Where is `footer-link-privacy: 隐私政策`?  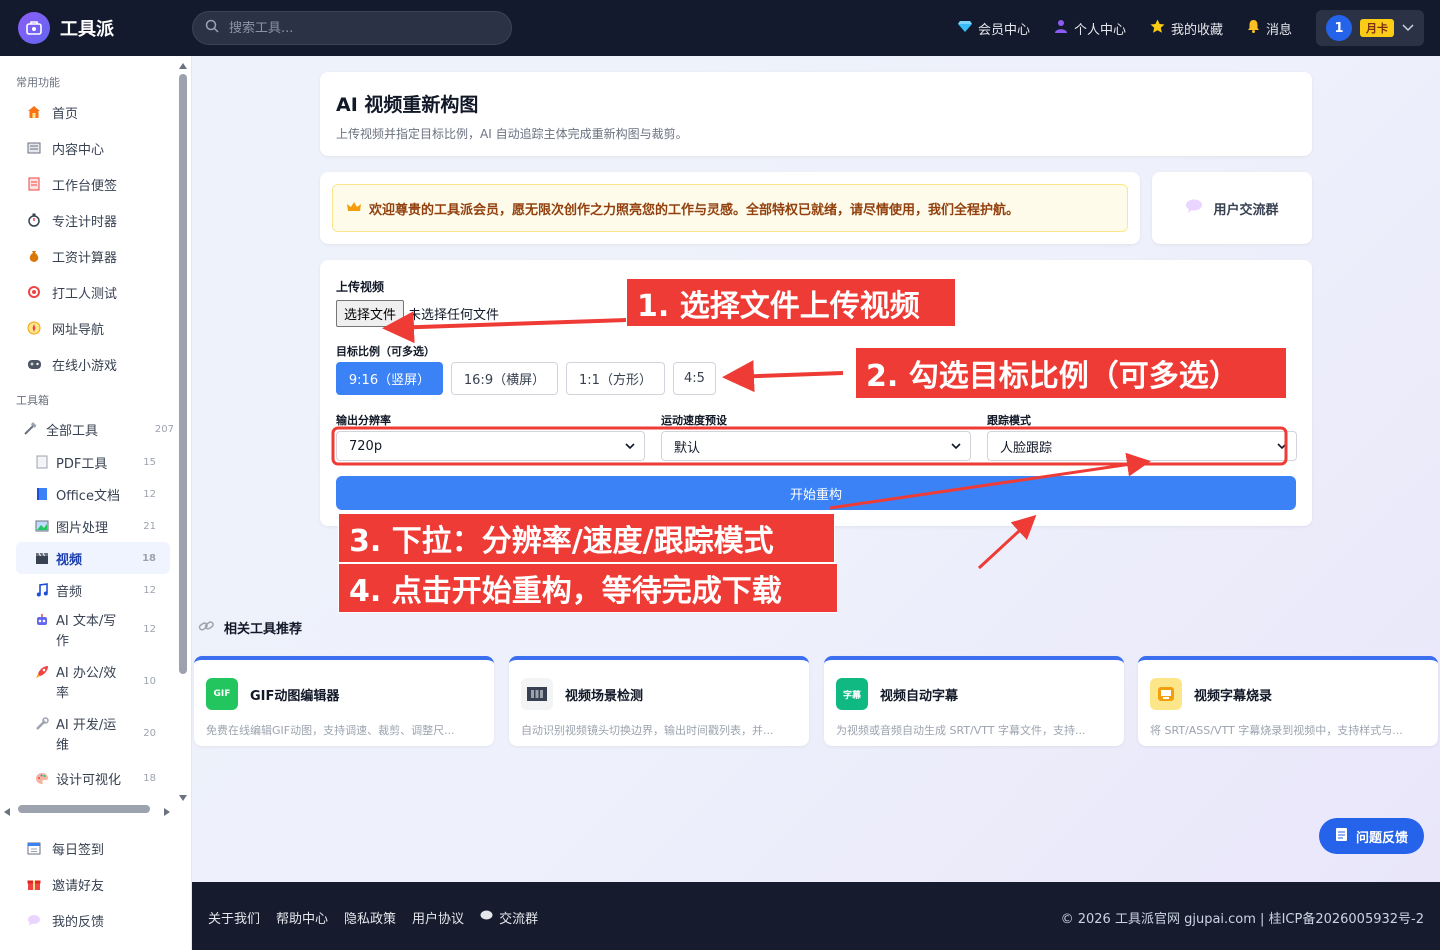
footer-link-privacy: 隐私政策 is located at coordinates (370, 917).